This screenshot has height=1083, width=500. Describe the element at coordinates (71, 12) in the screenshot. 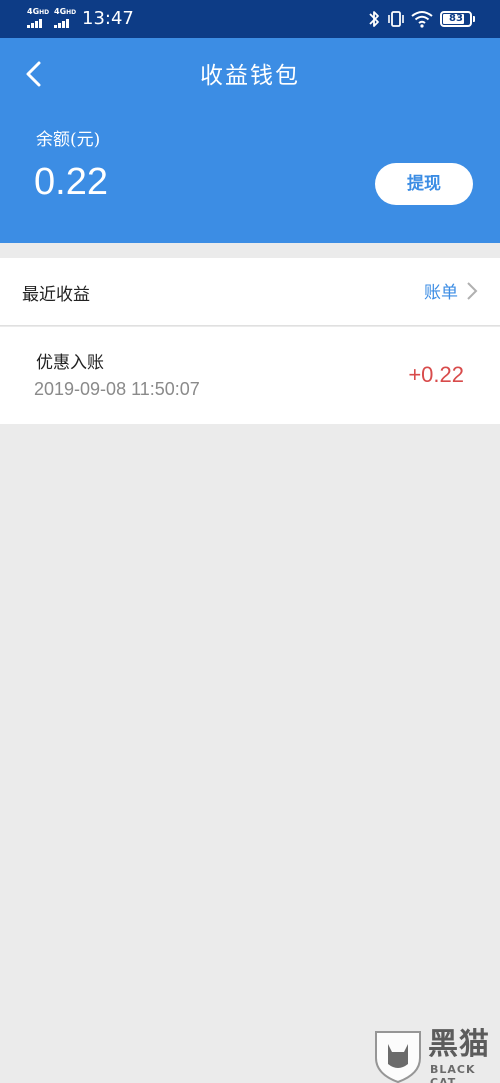

I see `network-hd-2: HD` at that location.